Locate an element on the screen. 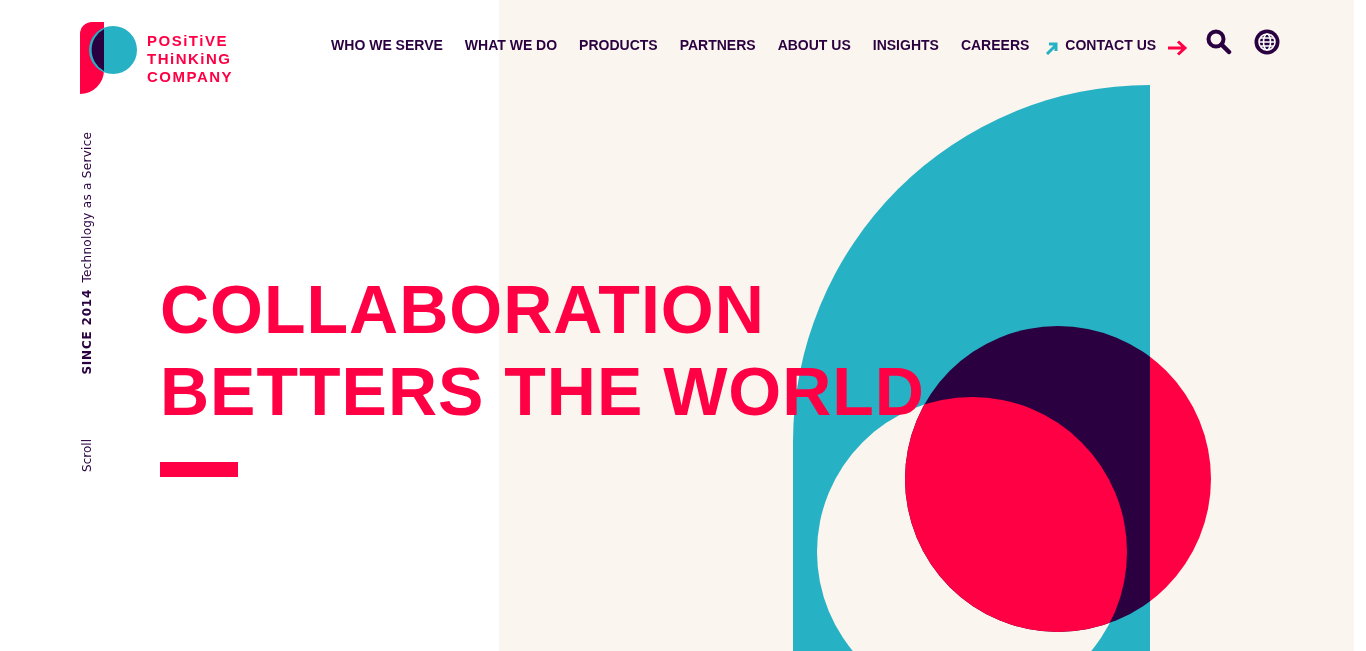 The height and width of the screenshot is (651, 1366). nav-link: CONTACT US is located at coordinates (1111, 45).